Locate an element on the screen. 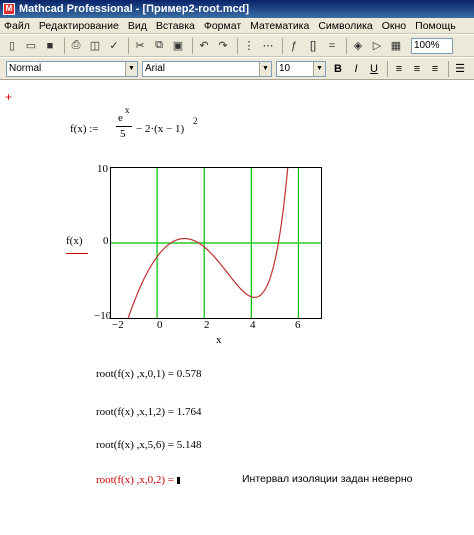 This screenshot has width=474, height=535. y-tick-label: 0 is located at coordinates (106, 241).